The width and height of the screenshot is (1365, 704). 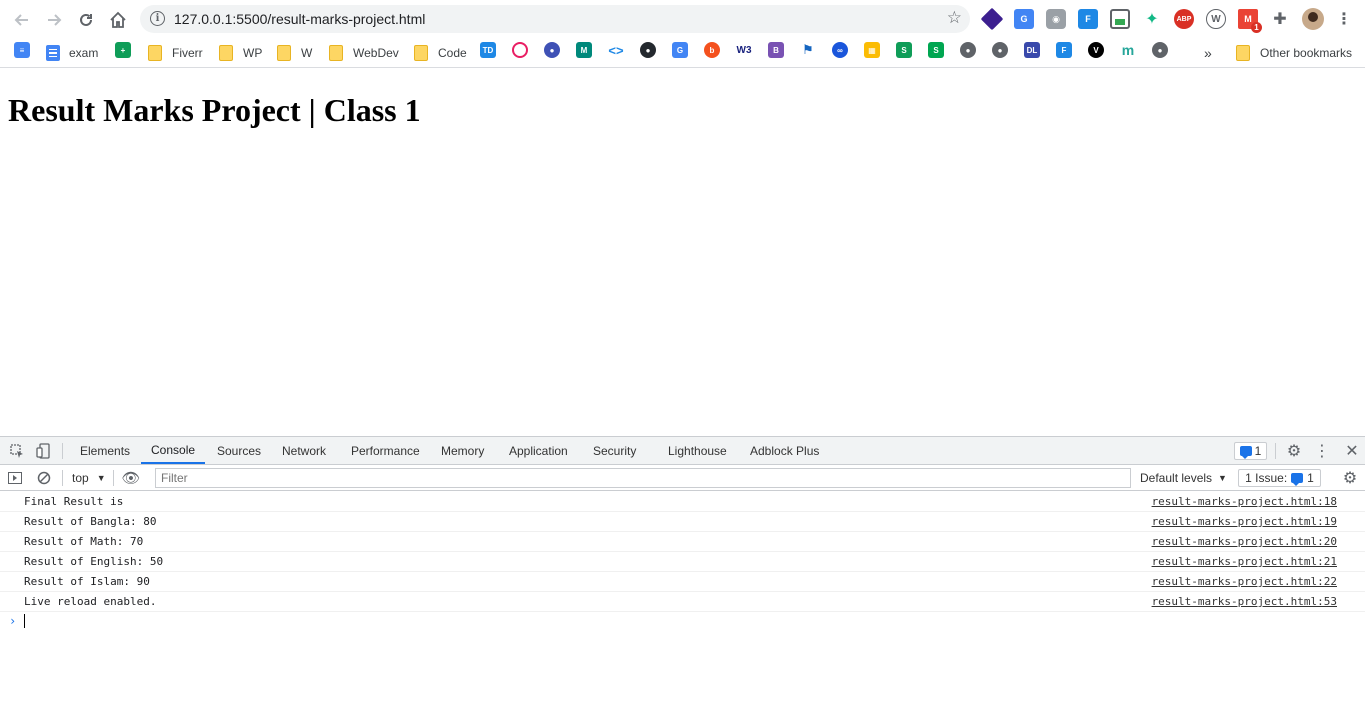 I want to click on m-site-icon: m, so click(x=1128, y=50).